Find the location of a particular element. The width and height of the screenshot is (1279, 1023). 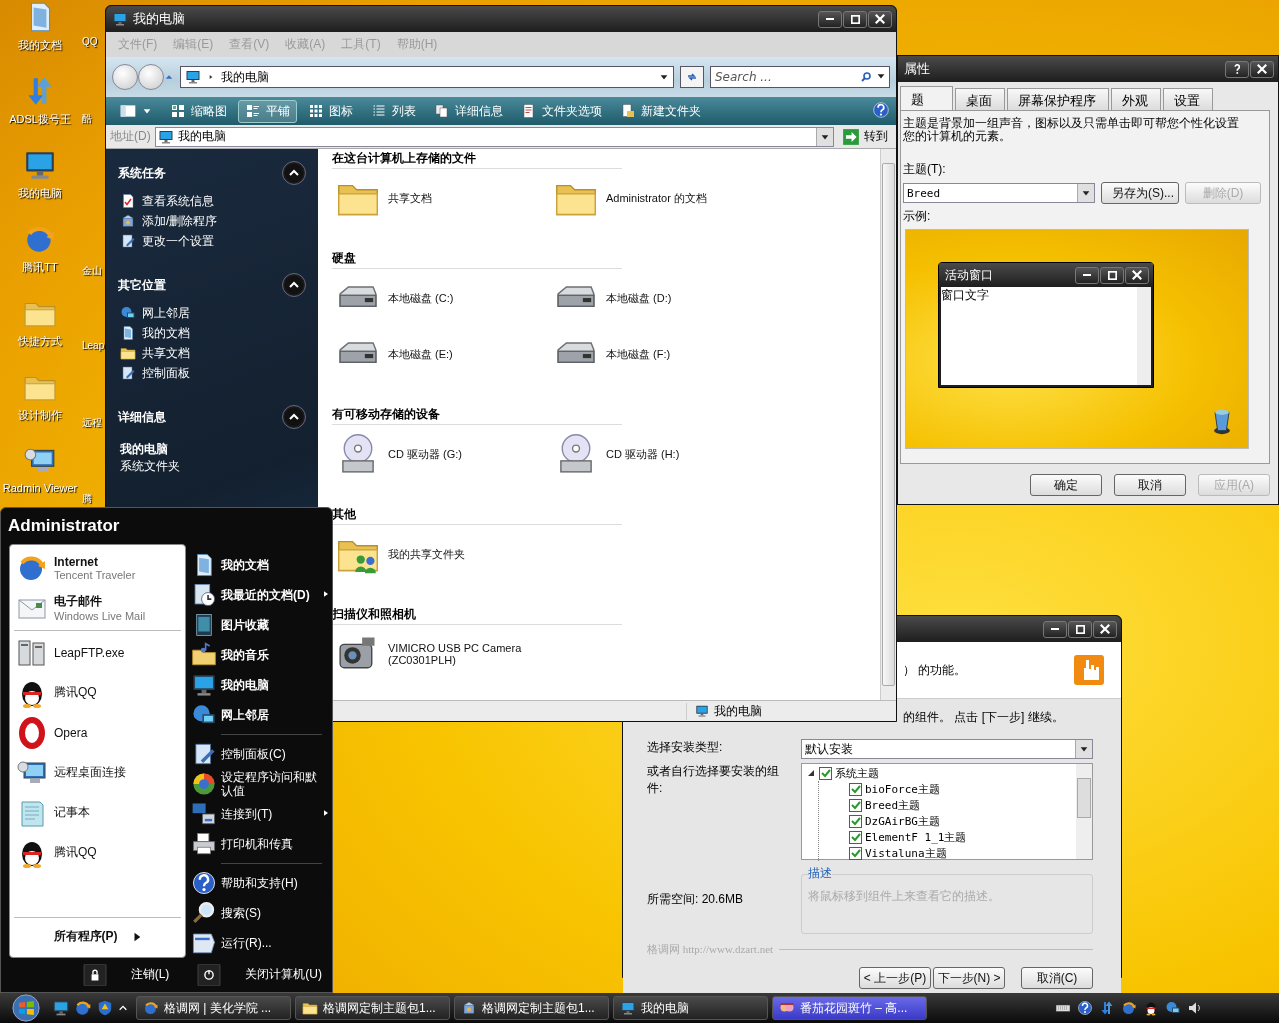

task-link: 控制面板 is located at coordinates (212, 373).